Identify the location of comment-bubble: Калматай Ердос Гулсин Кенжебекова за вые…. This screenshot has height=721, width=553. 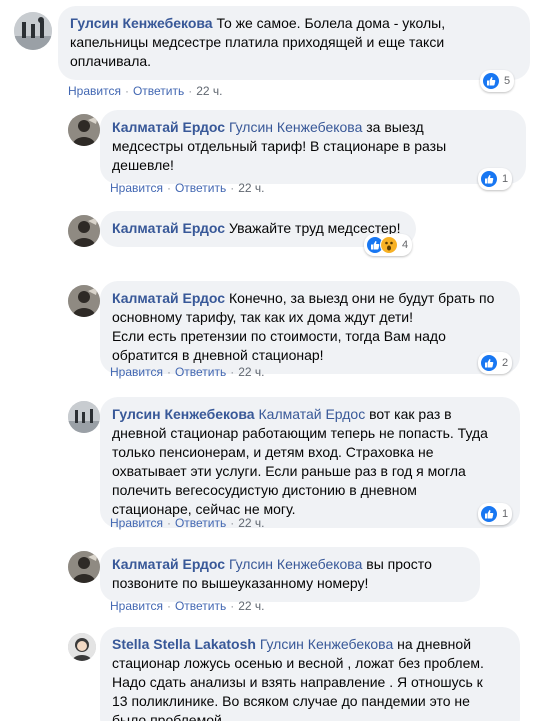
(313, 147).